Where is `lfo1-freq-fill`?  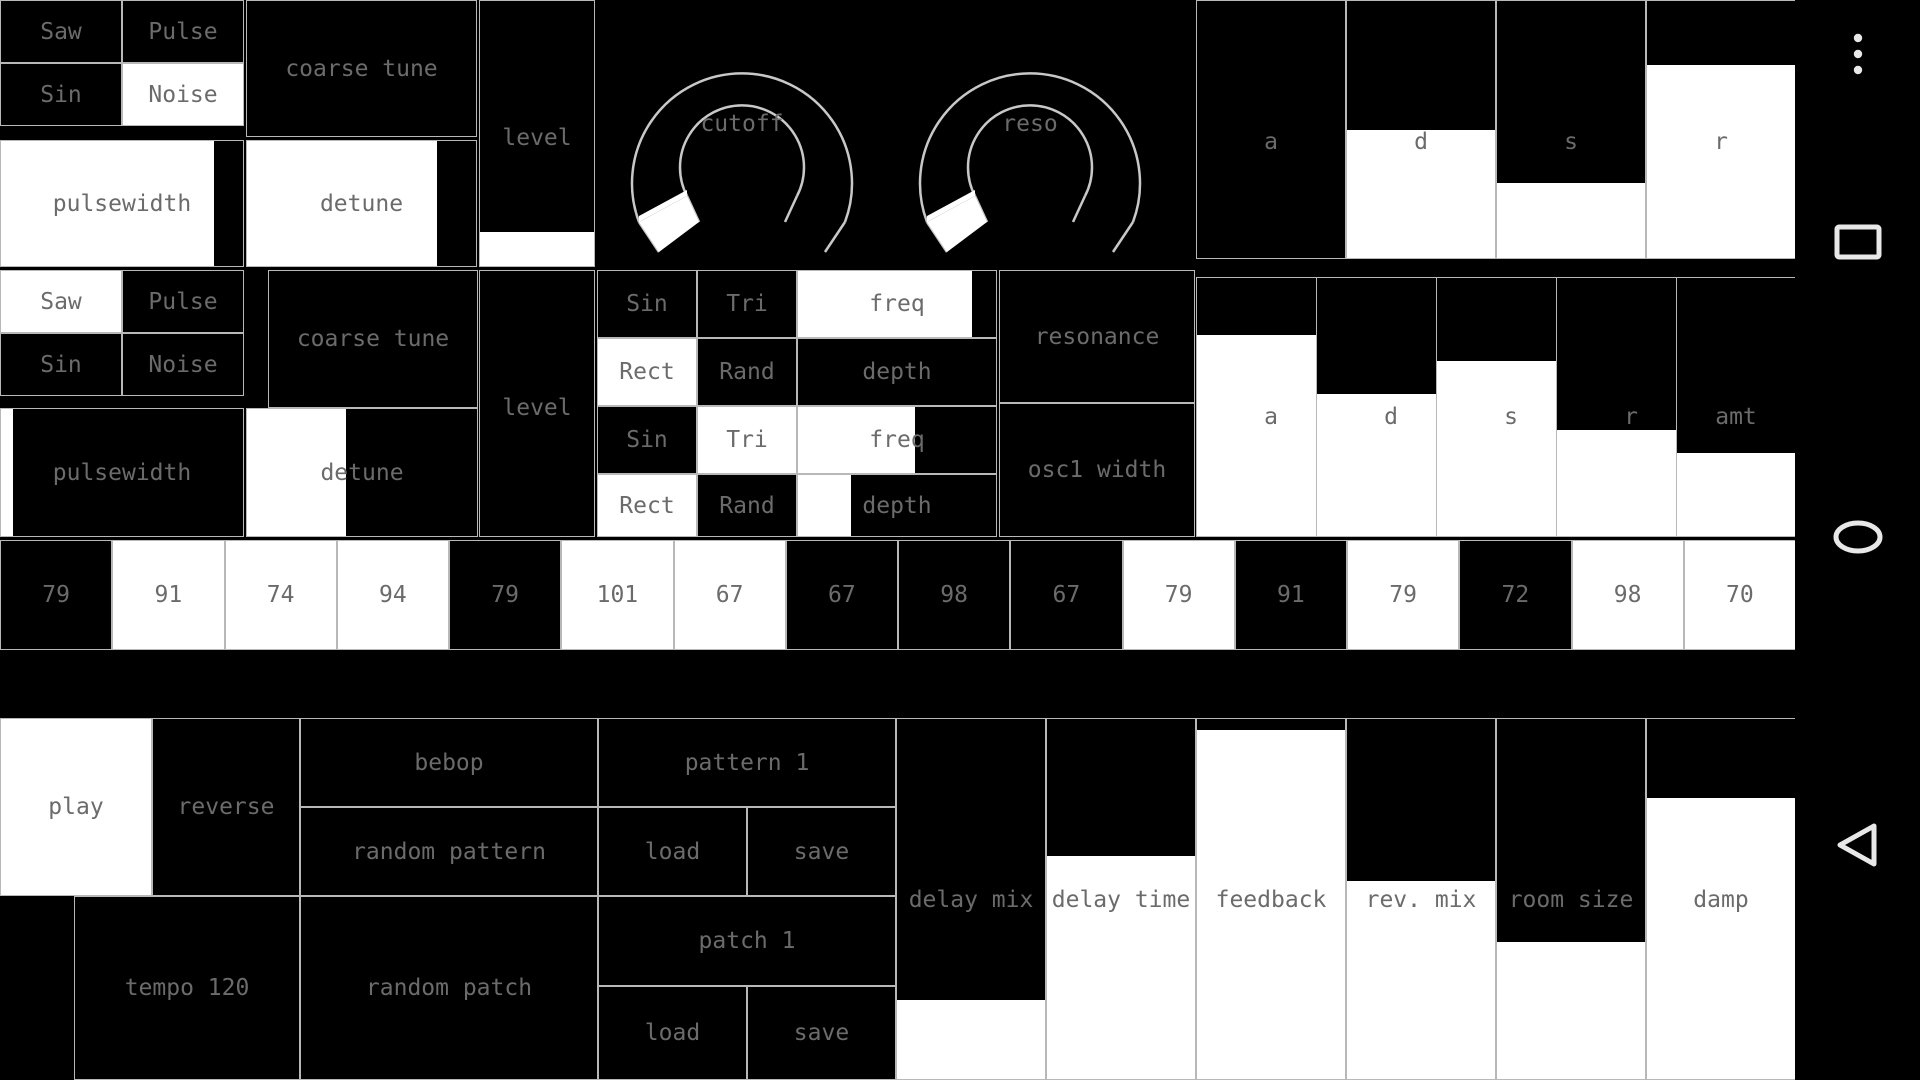
lfo1-freq-fill is located at coordinates (885, 304).